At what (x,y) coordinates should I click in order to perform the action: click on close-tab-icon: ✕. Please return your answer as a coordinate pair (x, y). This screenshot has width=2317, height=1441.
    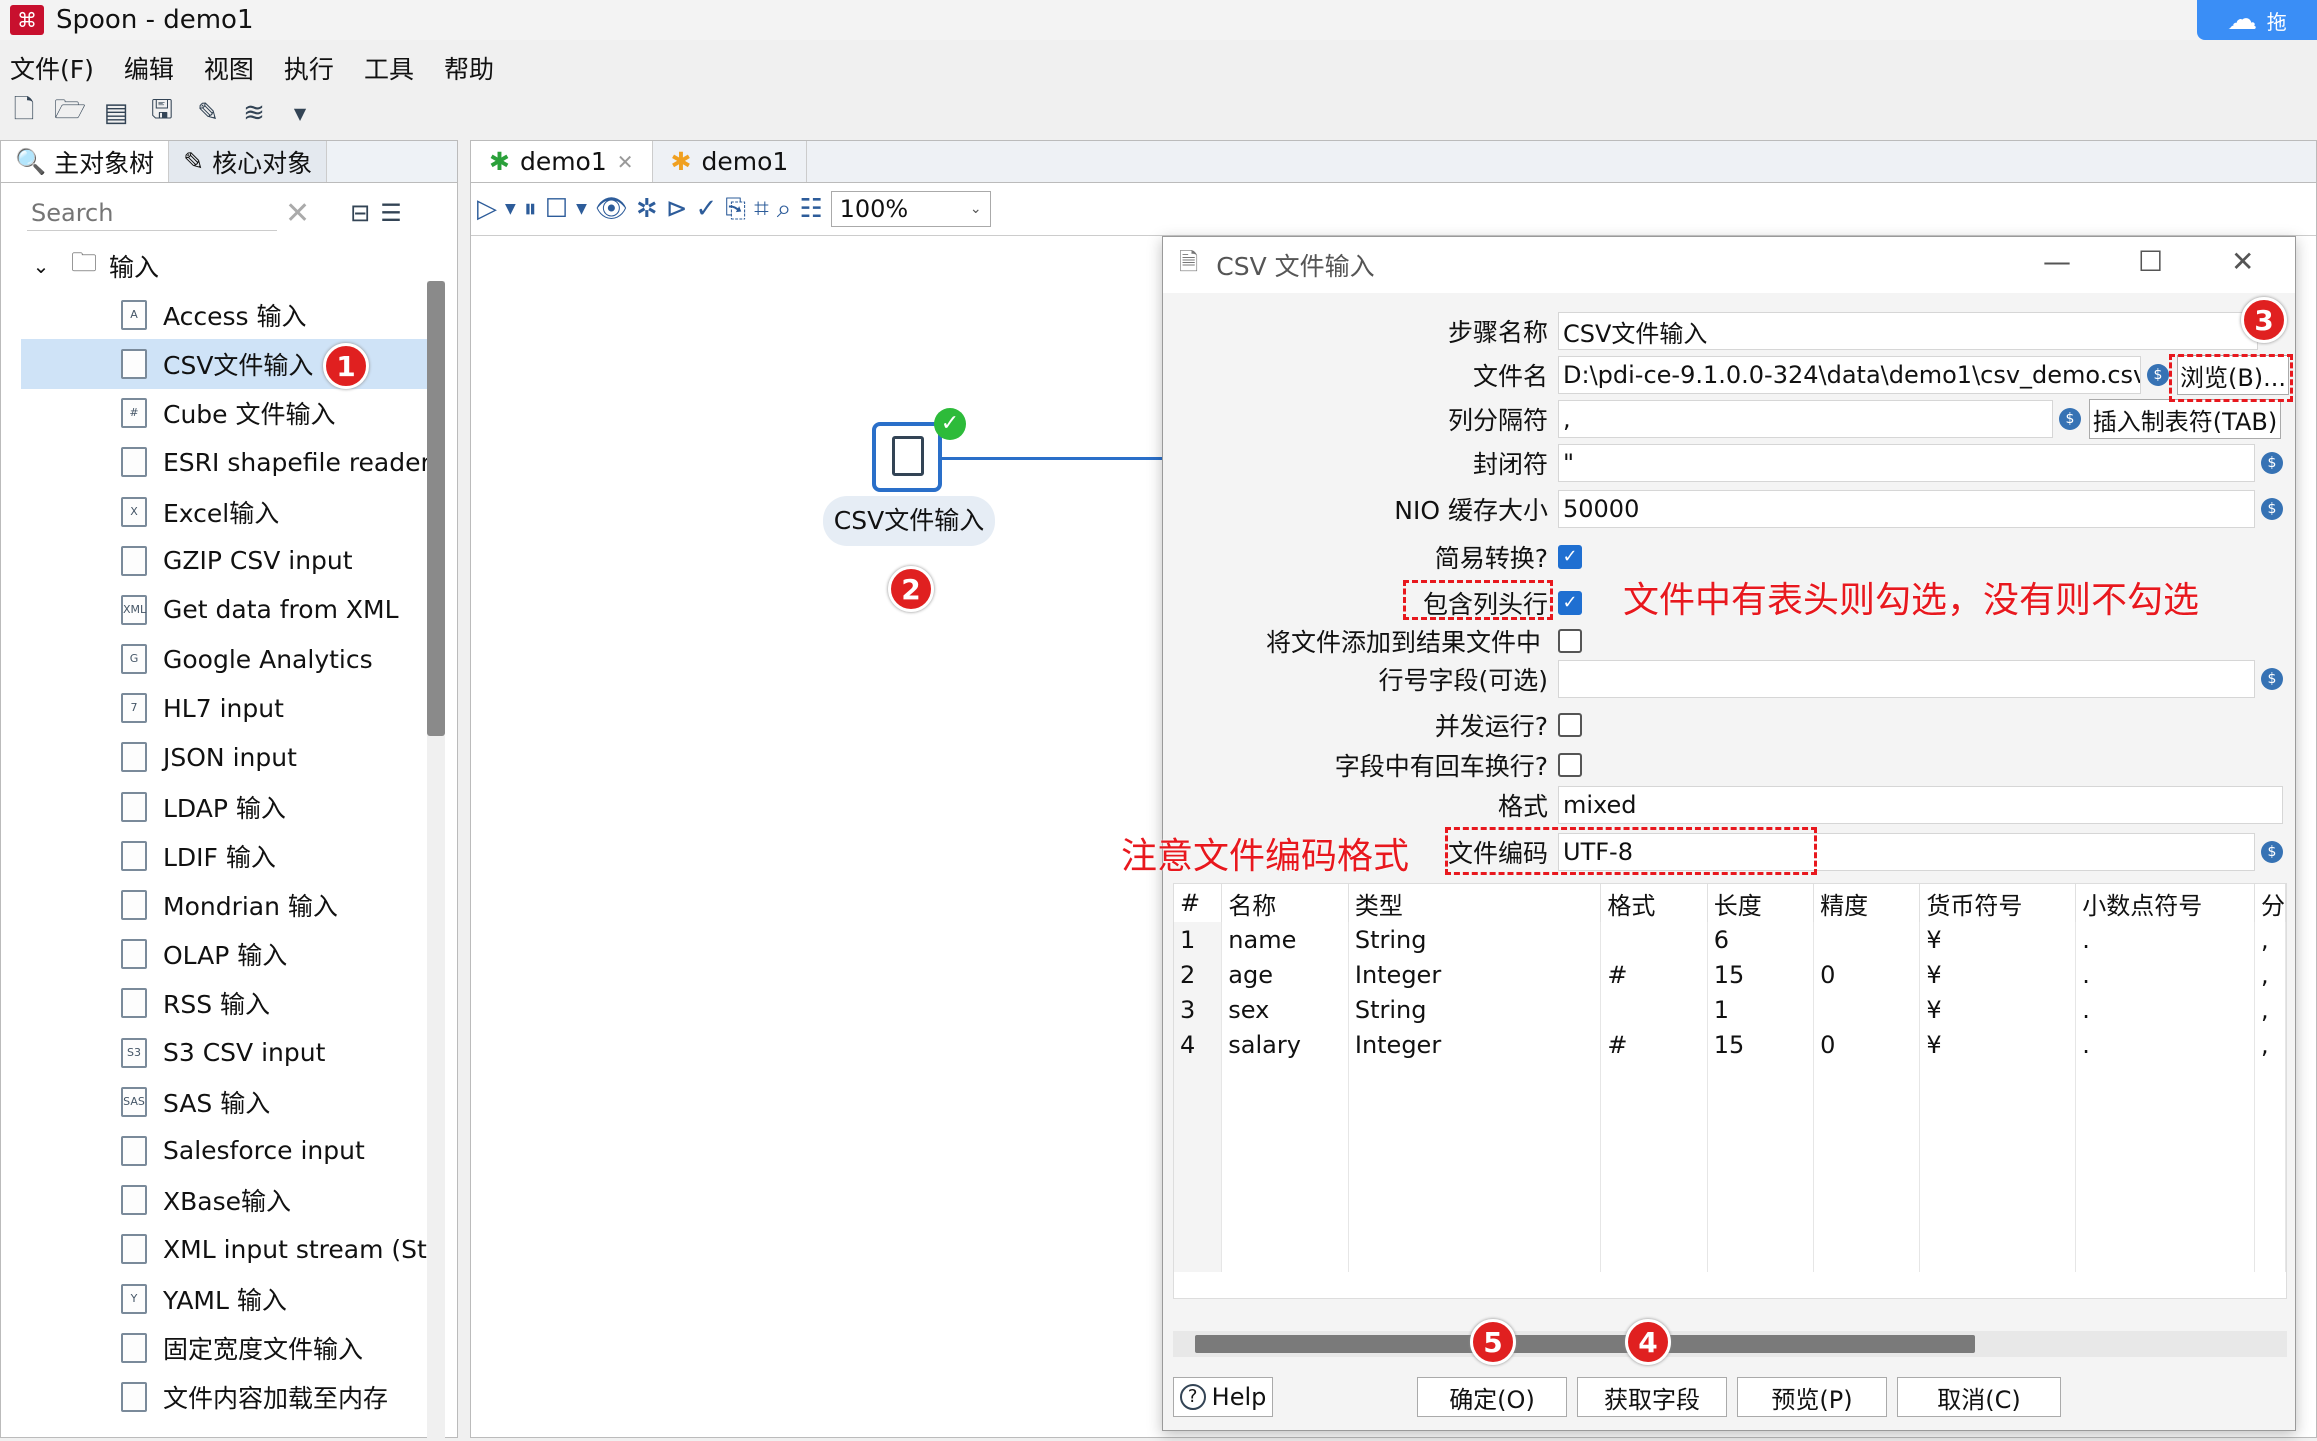
    Looking at the image, I should click on (625, 162).